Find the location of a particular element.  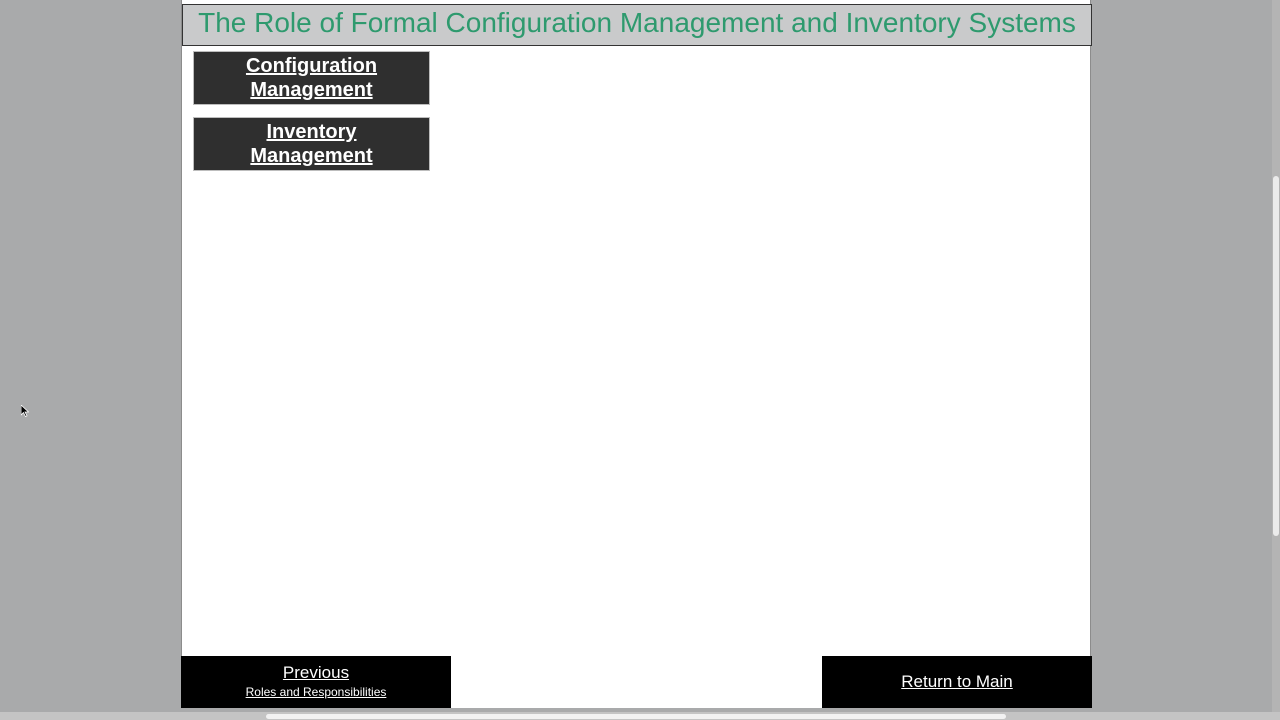

horizontal-scrollbar-thumb is located at coordinates (636, 716).